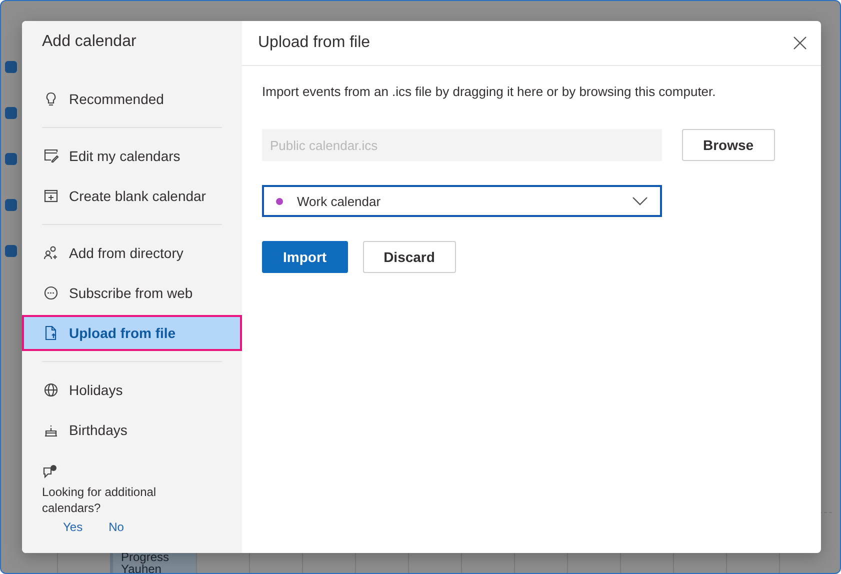 This screenshot has width=841, height=574. I want to click on sidebar-item: Recommended, so click(132, 99).